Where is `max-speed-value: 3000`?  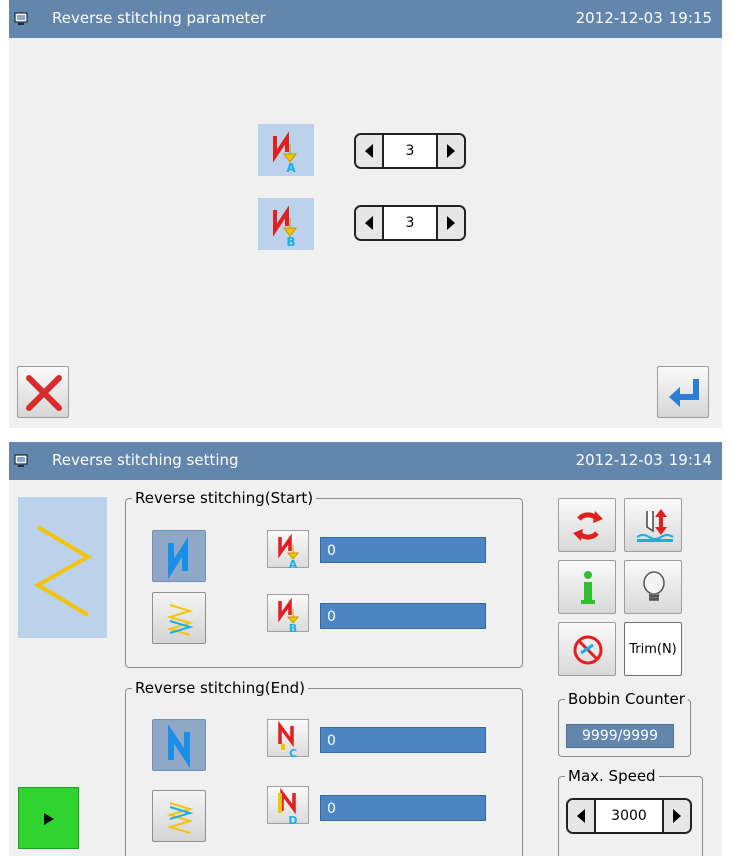 max-speed-value: 3000 is located at coordinates (629, 816).